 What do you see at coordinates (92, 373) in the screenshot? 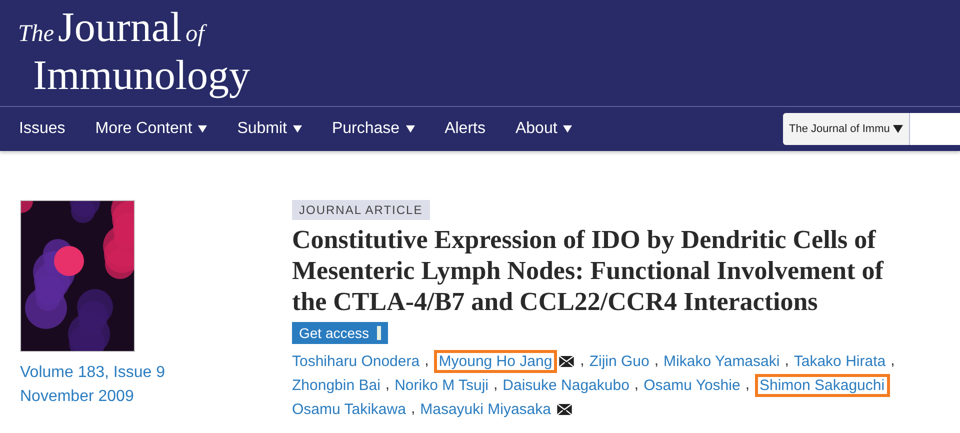
I see `issue-link: Volume 183, Issue 9` at bounding box center [92, 373].